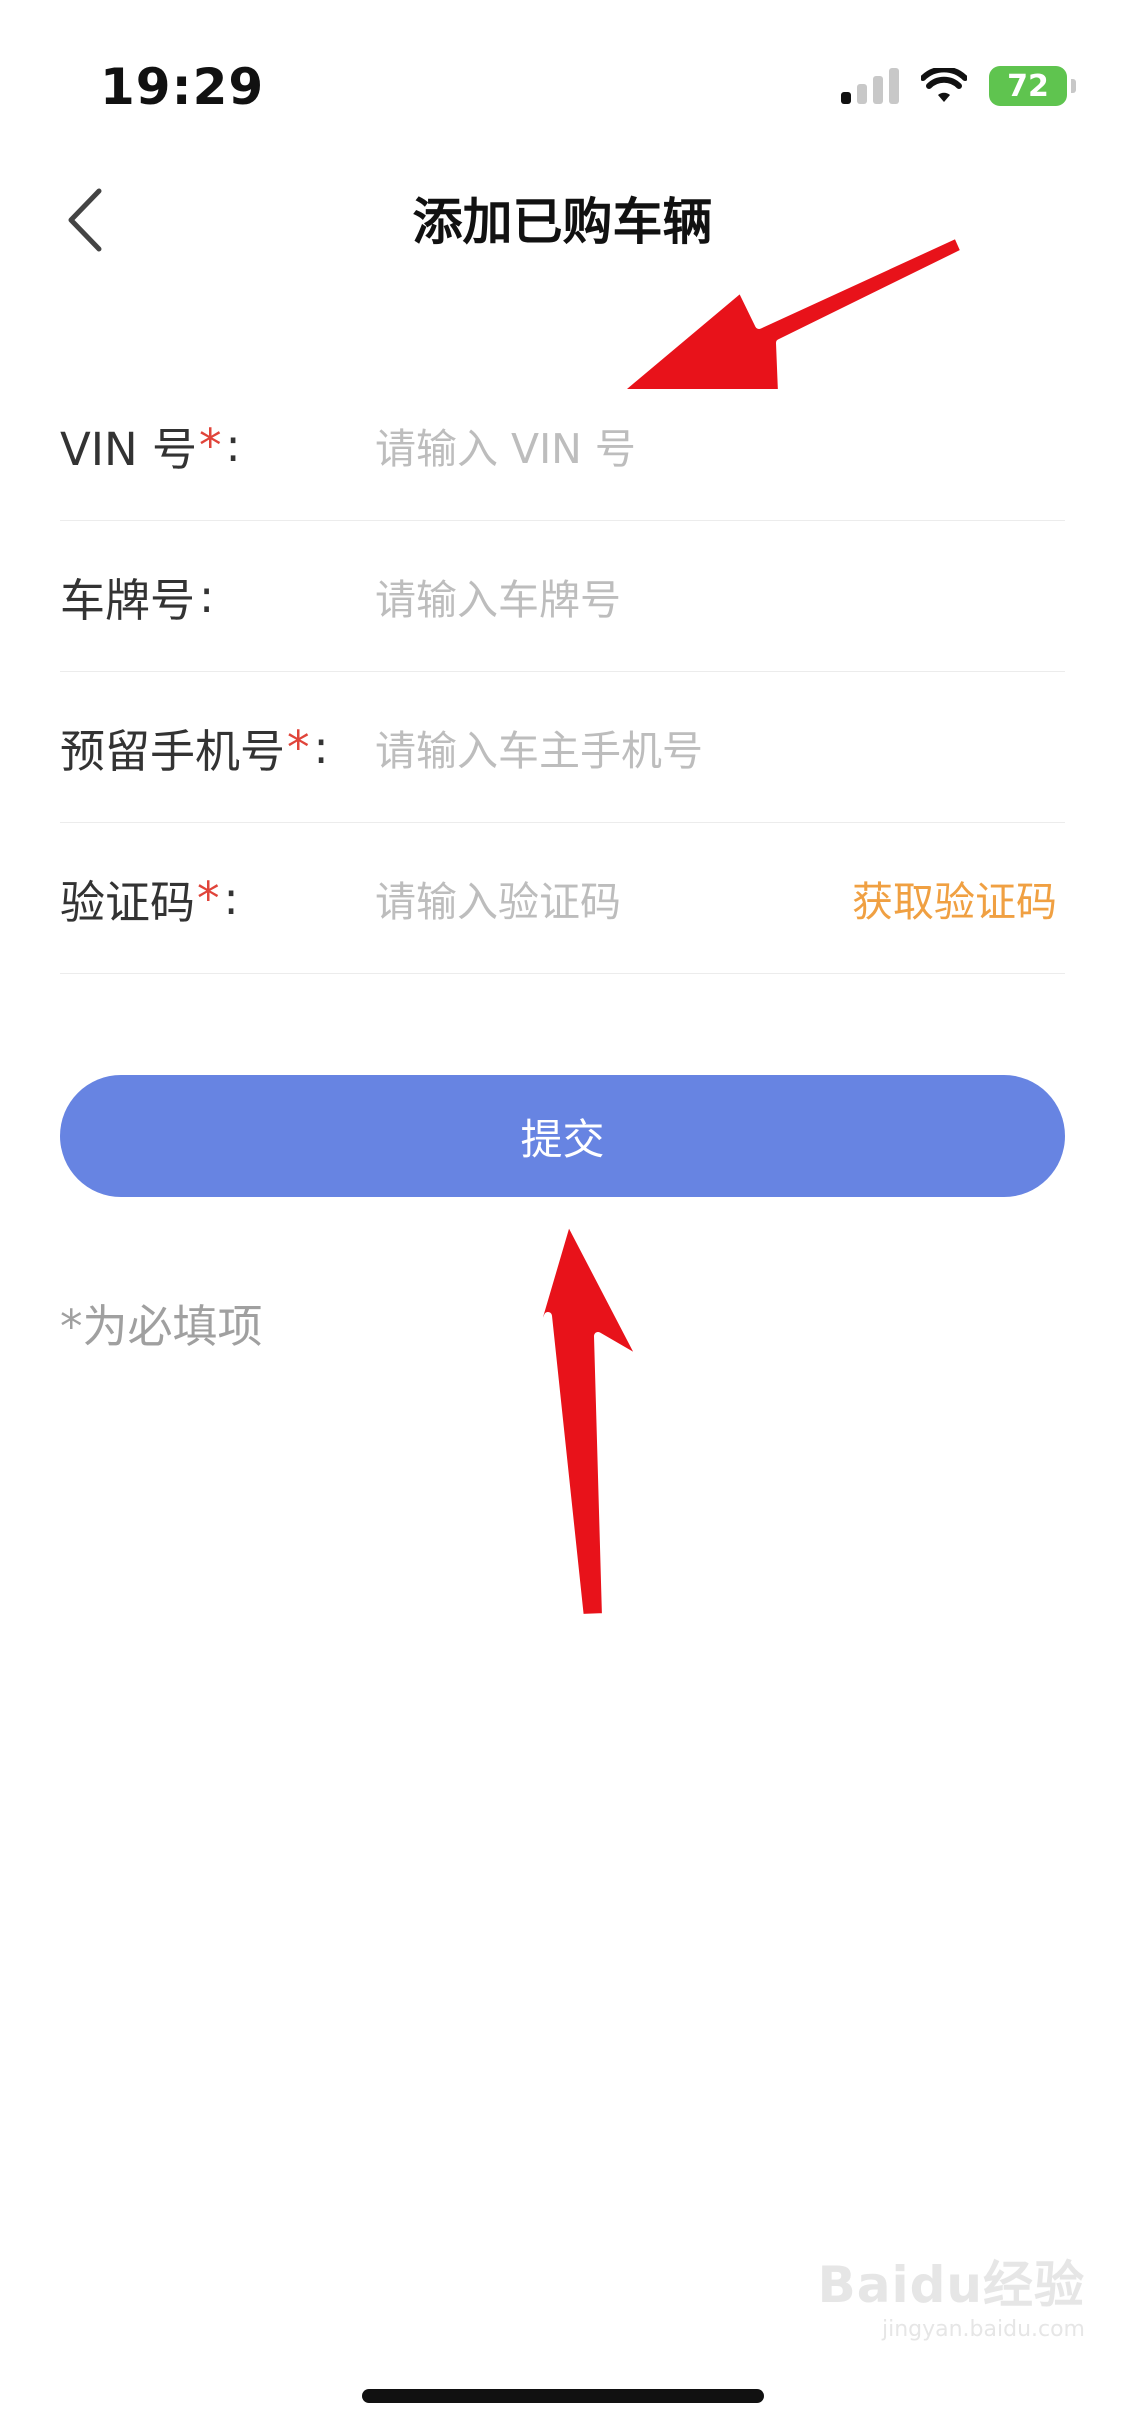 Image resolution: width=1125 pixels, height=2436 pixels. Describe the element at coordinates (983, 2329) in the screenshot. I see `watermark-sub: jingyan.baidu.com` at that location.